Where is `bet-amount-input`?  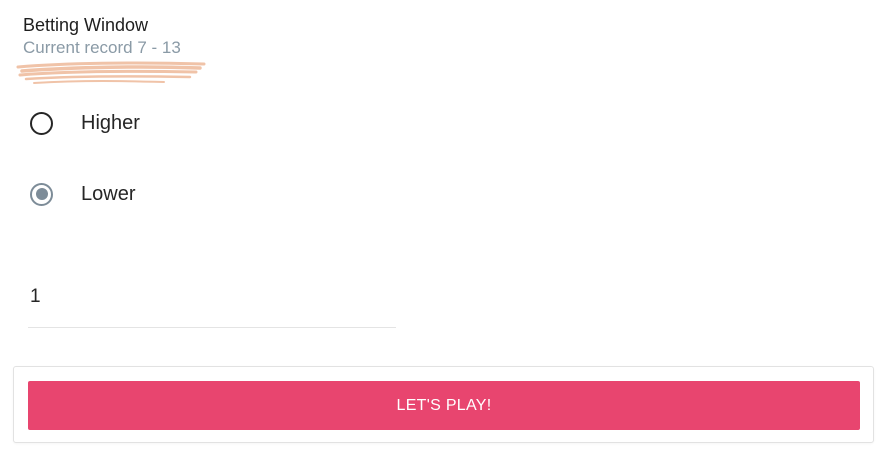 bet-amount-input is located at coordinates (212, 304).